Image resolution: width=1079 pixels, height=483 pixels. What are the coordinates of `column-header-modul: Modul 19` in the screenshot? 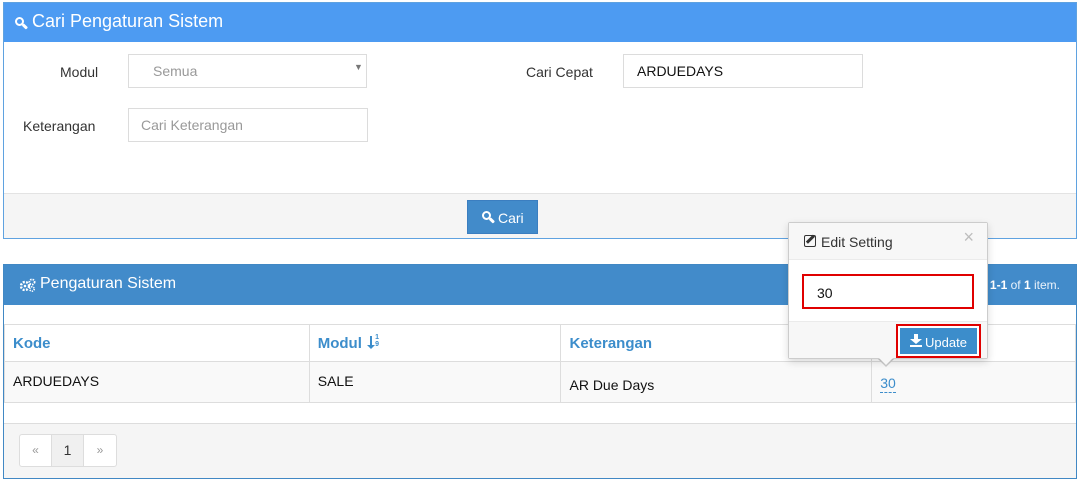 It's located at (435, 343).